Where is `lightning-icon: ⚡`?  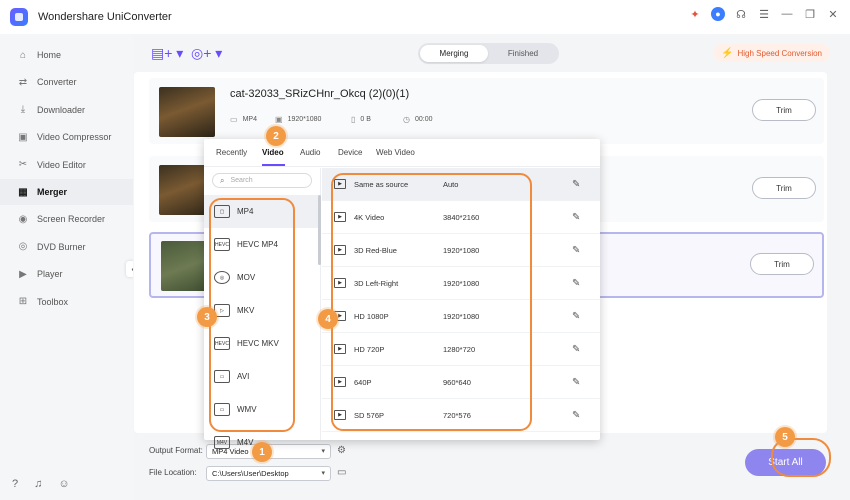 lightning-icon: ⚡ is located at coordinates (727, 53).